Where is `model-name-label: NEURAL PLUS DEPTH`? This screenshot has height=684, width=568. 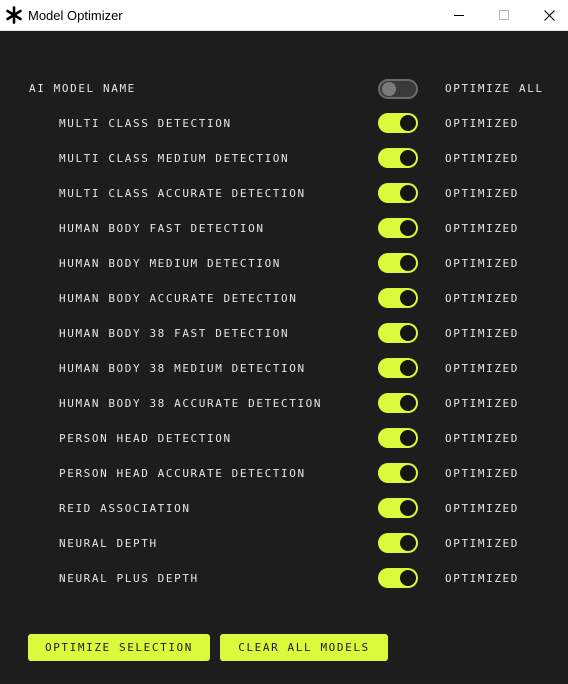
model-name-label: NEURAL PLUS DEPTH is located at coordinates (129, 578).